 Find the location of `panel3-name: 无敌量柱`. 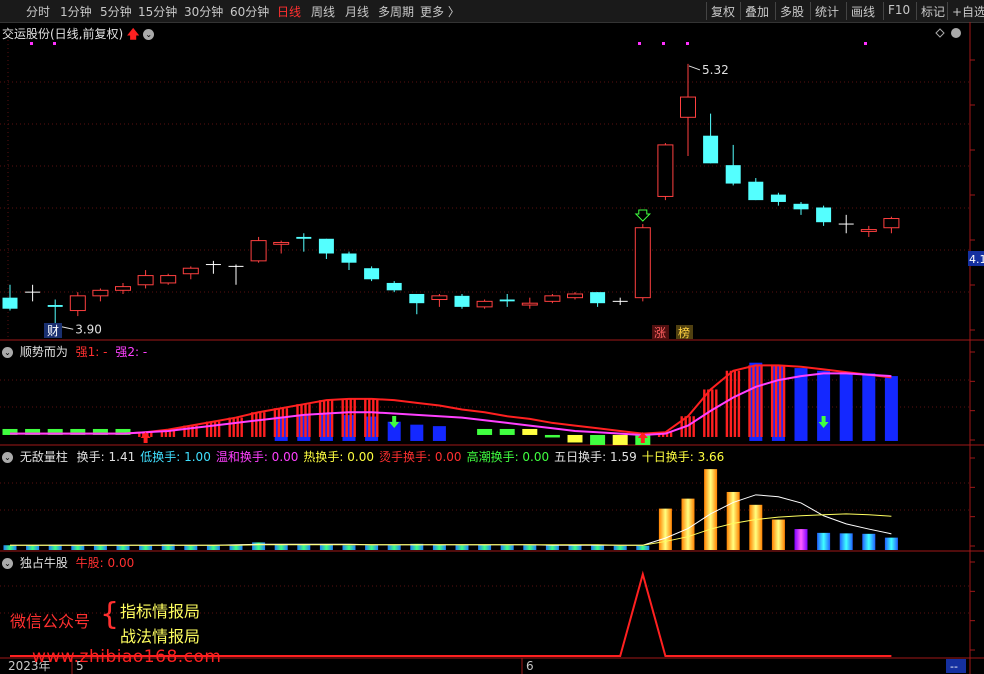

panel3-name: 无敌量柱 is located at coordinates (43, 457).